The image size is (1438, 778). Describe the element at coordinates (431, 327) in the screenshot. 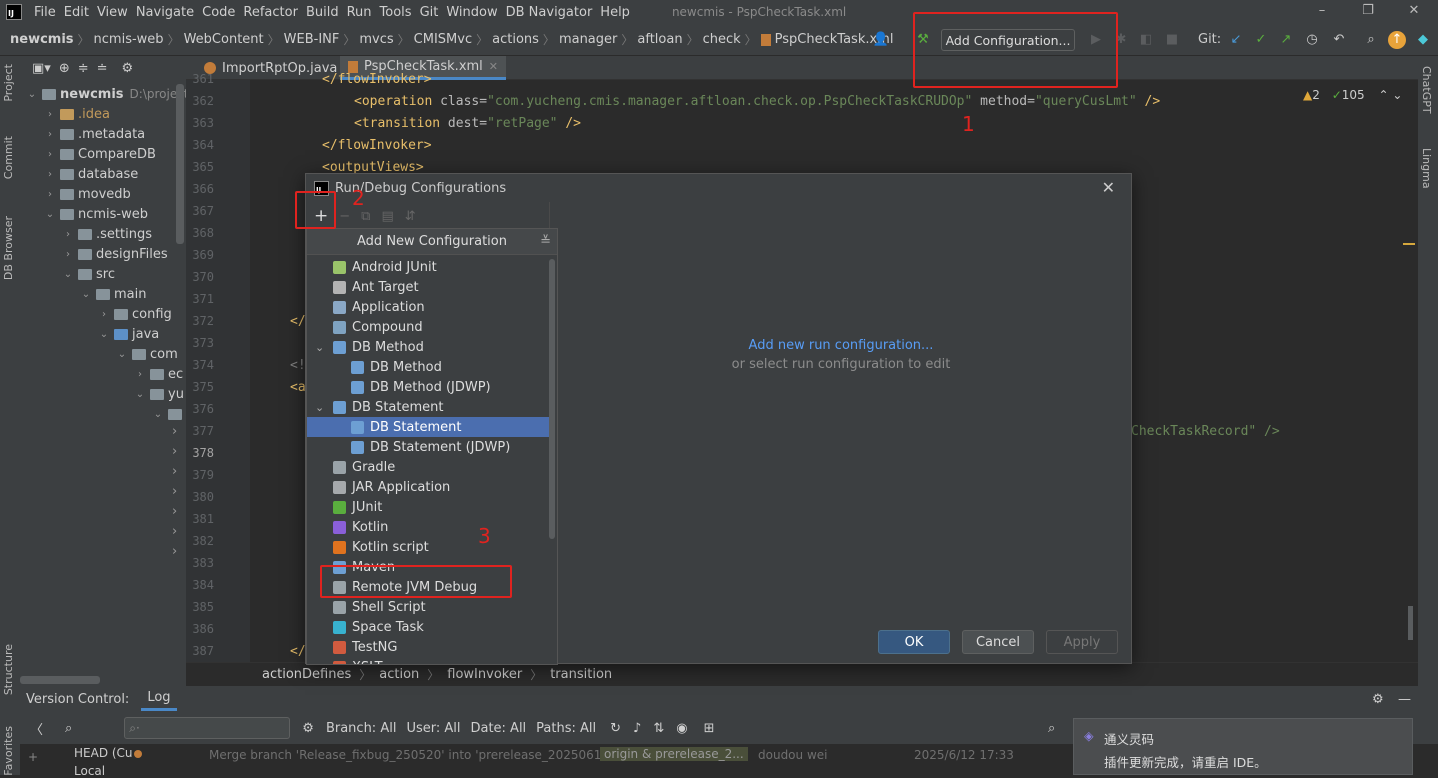

I see `config-type-item: Compound` at that location.